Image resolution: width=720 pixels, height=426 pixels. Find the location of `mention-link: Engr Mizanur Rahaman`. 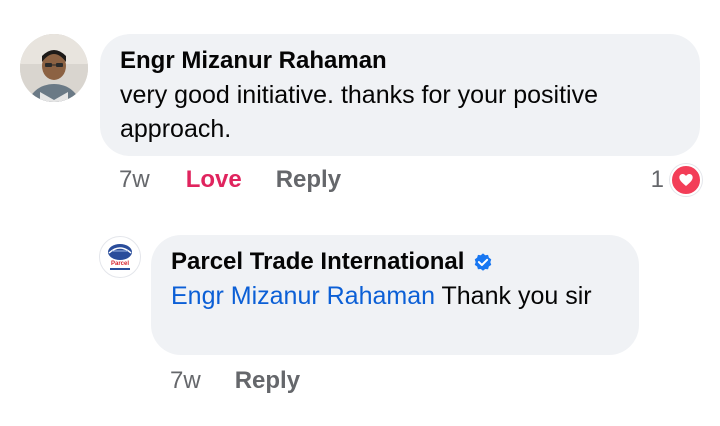

mention-link: Engr Mizanur Rahaman is located at coordinates (303, 296).